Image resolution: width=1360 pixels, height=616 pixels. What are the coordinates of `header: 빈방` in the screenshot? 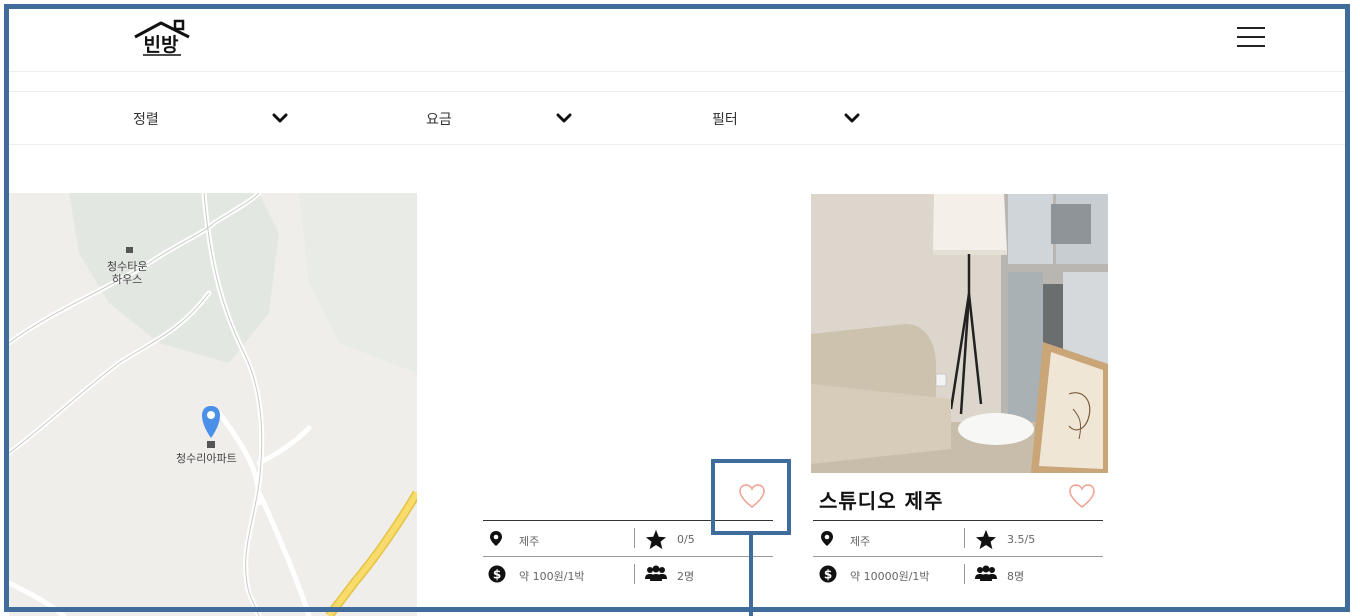 It's located at (684, 40).